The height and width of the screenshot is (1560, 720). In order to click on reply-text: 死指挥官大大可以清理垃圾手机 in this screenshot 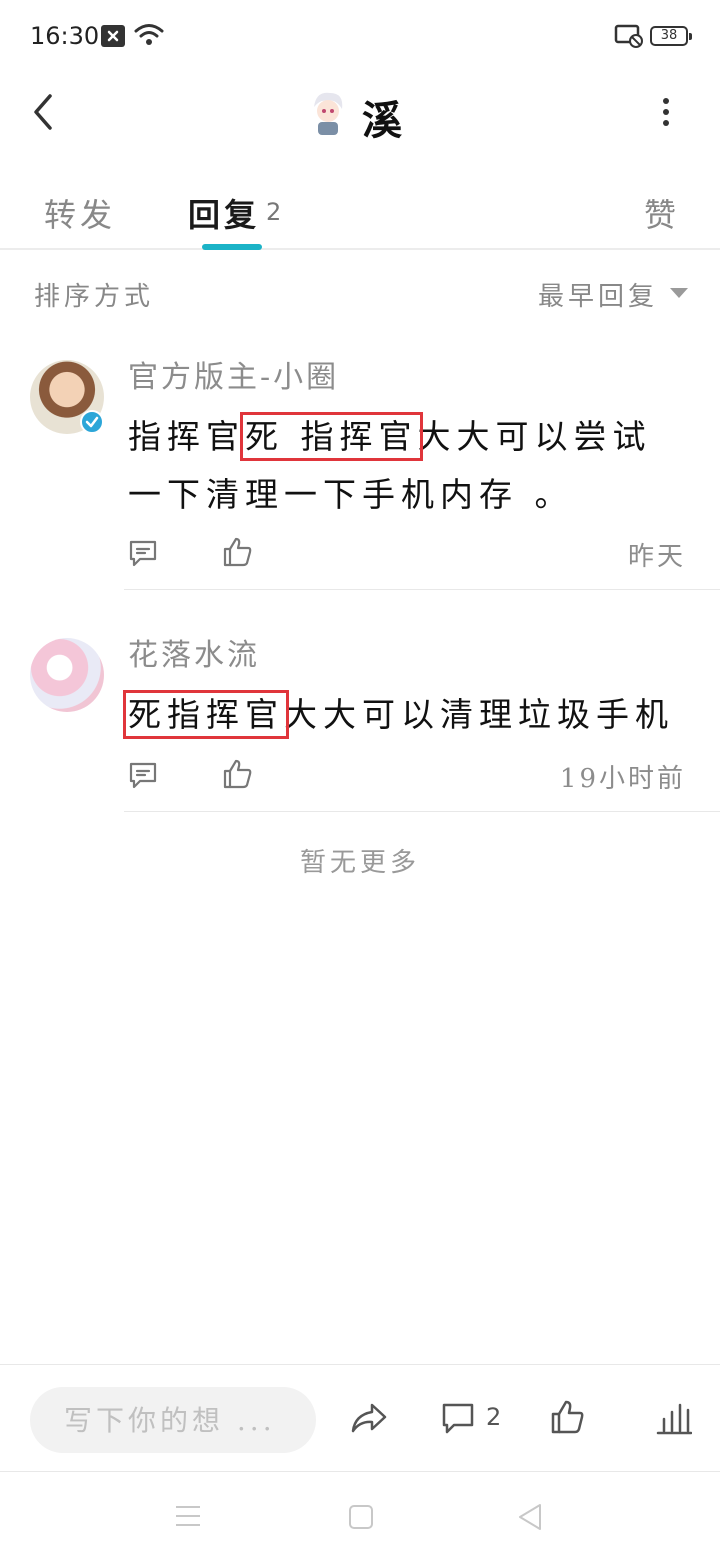, I will do `click(405, 715)`.